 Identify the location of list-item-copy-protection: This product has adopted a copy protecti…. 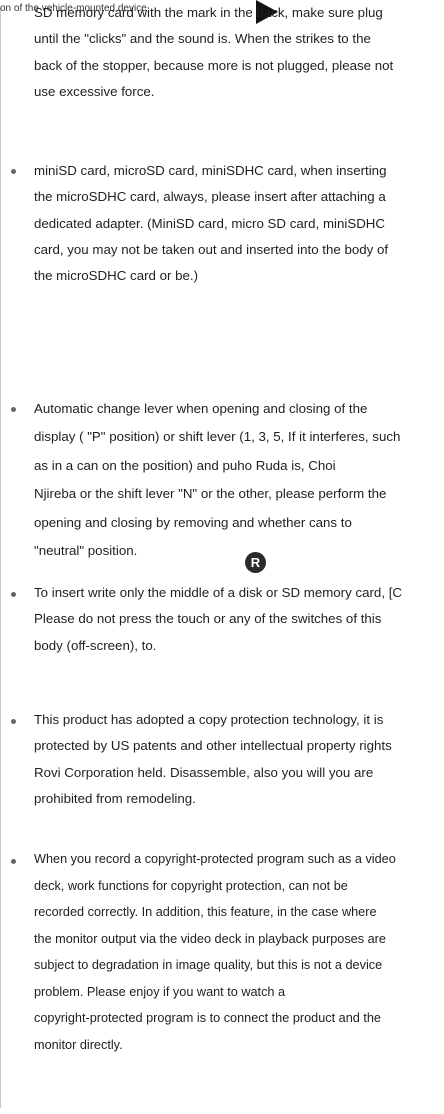
(236, 759).